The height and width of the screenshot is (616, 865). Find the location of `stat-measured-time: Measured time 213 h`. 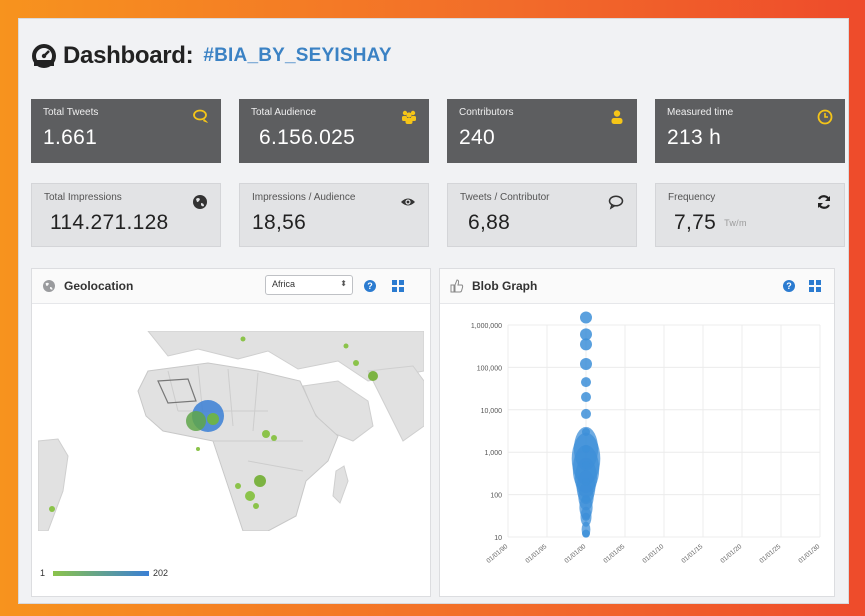

stat-measured-time: Measured time 213 h is located at coordinates (750, 131).